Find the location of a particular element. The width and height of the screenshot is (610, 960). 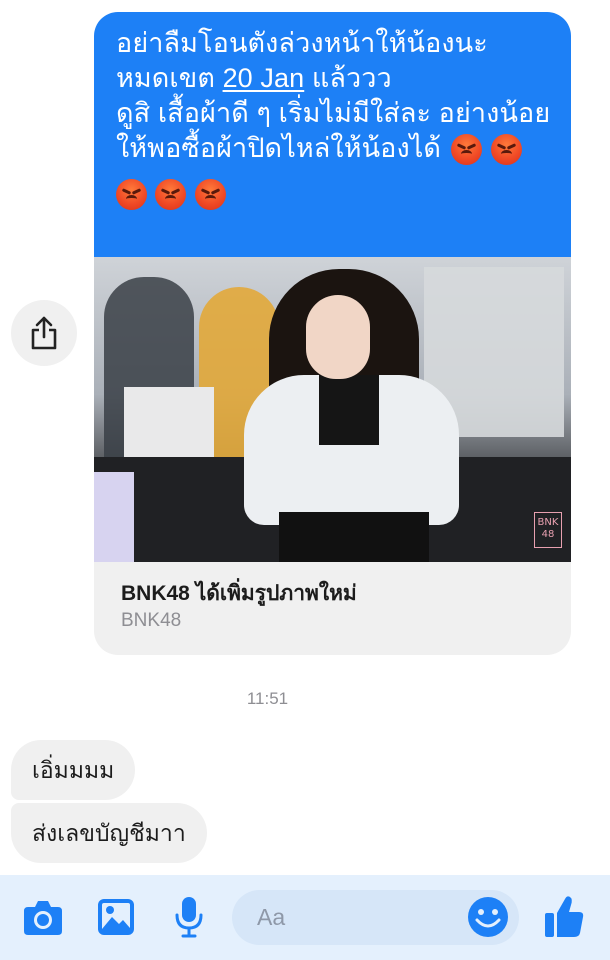

camera-button is located at coordinates (43, 919).